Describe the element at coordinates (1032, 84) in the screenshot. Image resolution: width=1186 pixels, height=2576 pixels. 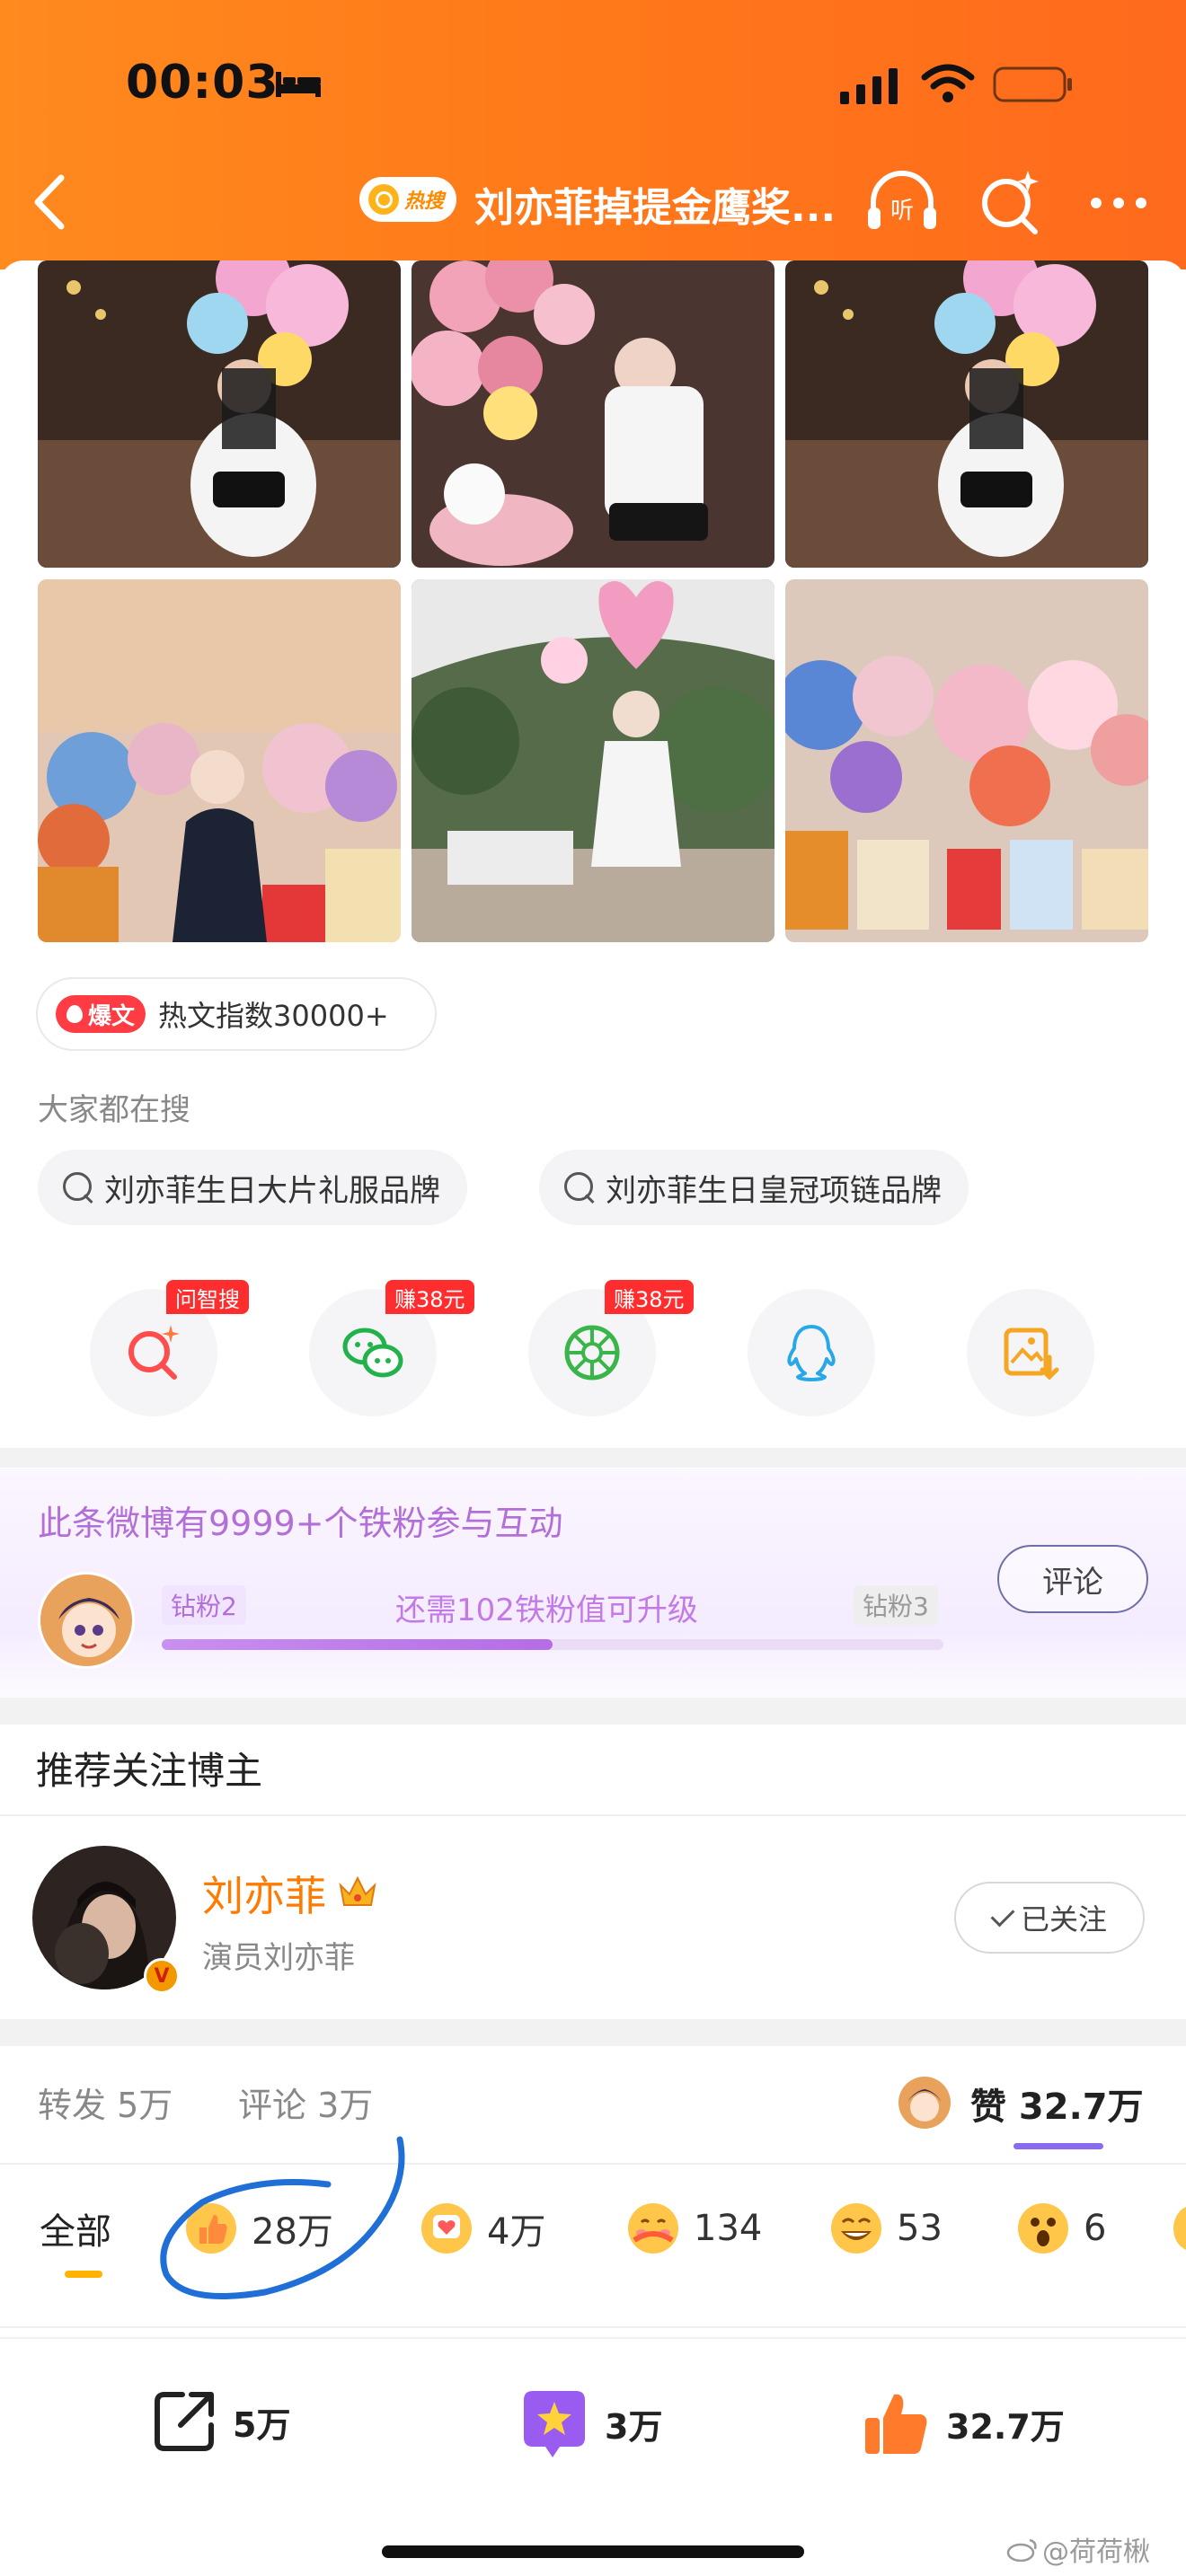
I see `battery-icon` at that location.